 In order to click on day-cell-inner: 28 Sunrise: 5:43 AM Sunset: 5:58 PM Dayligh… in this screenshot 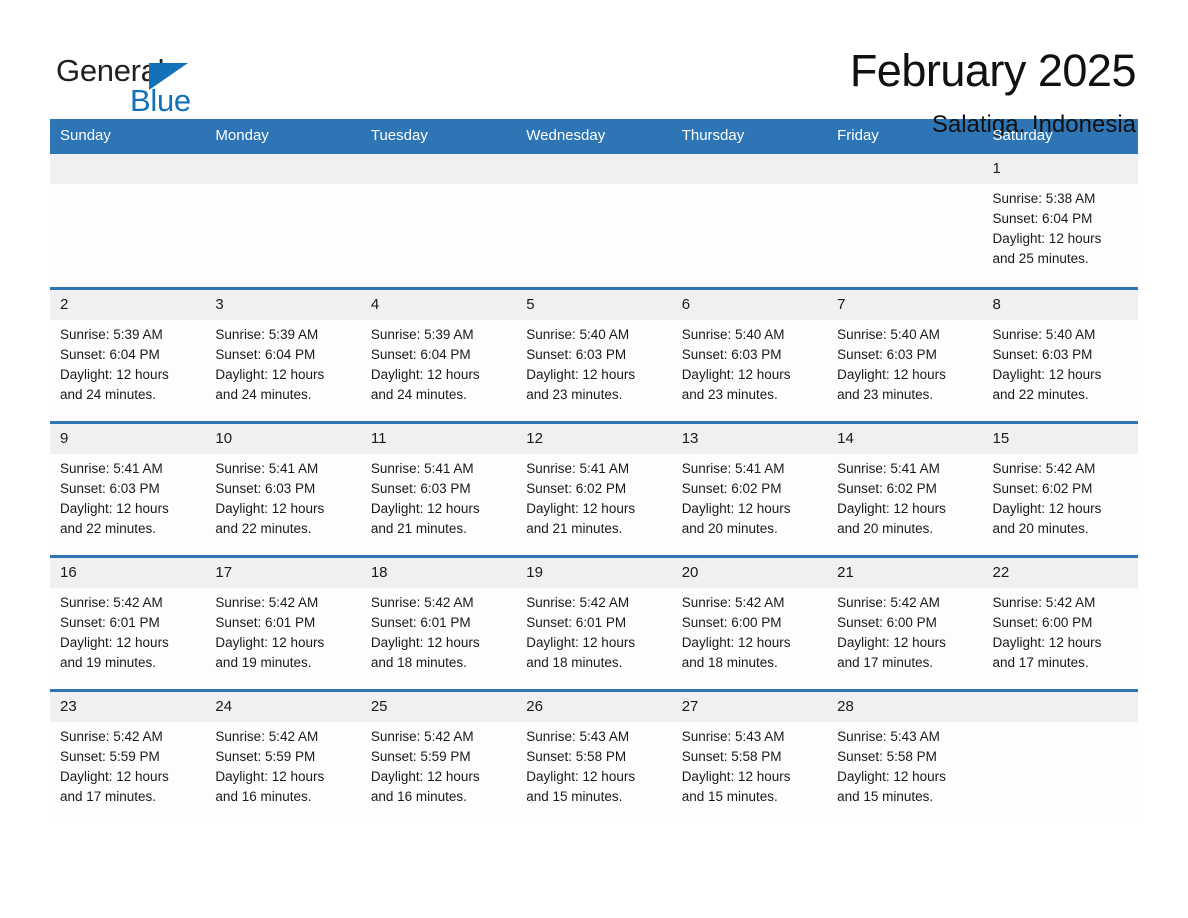, I will do `click(905, 757)`.